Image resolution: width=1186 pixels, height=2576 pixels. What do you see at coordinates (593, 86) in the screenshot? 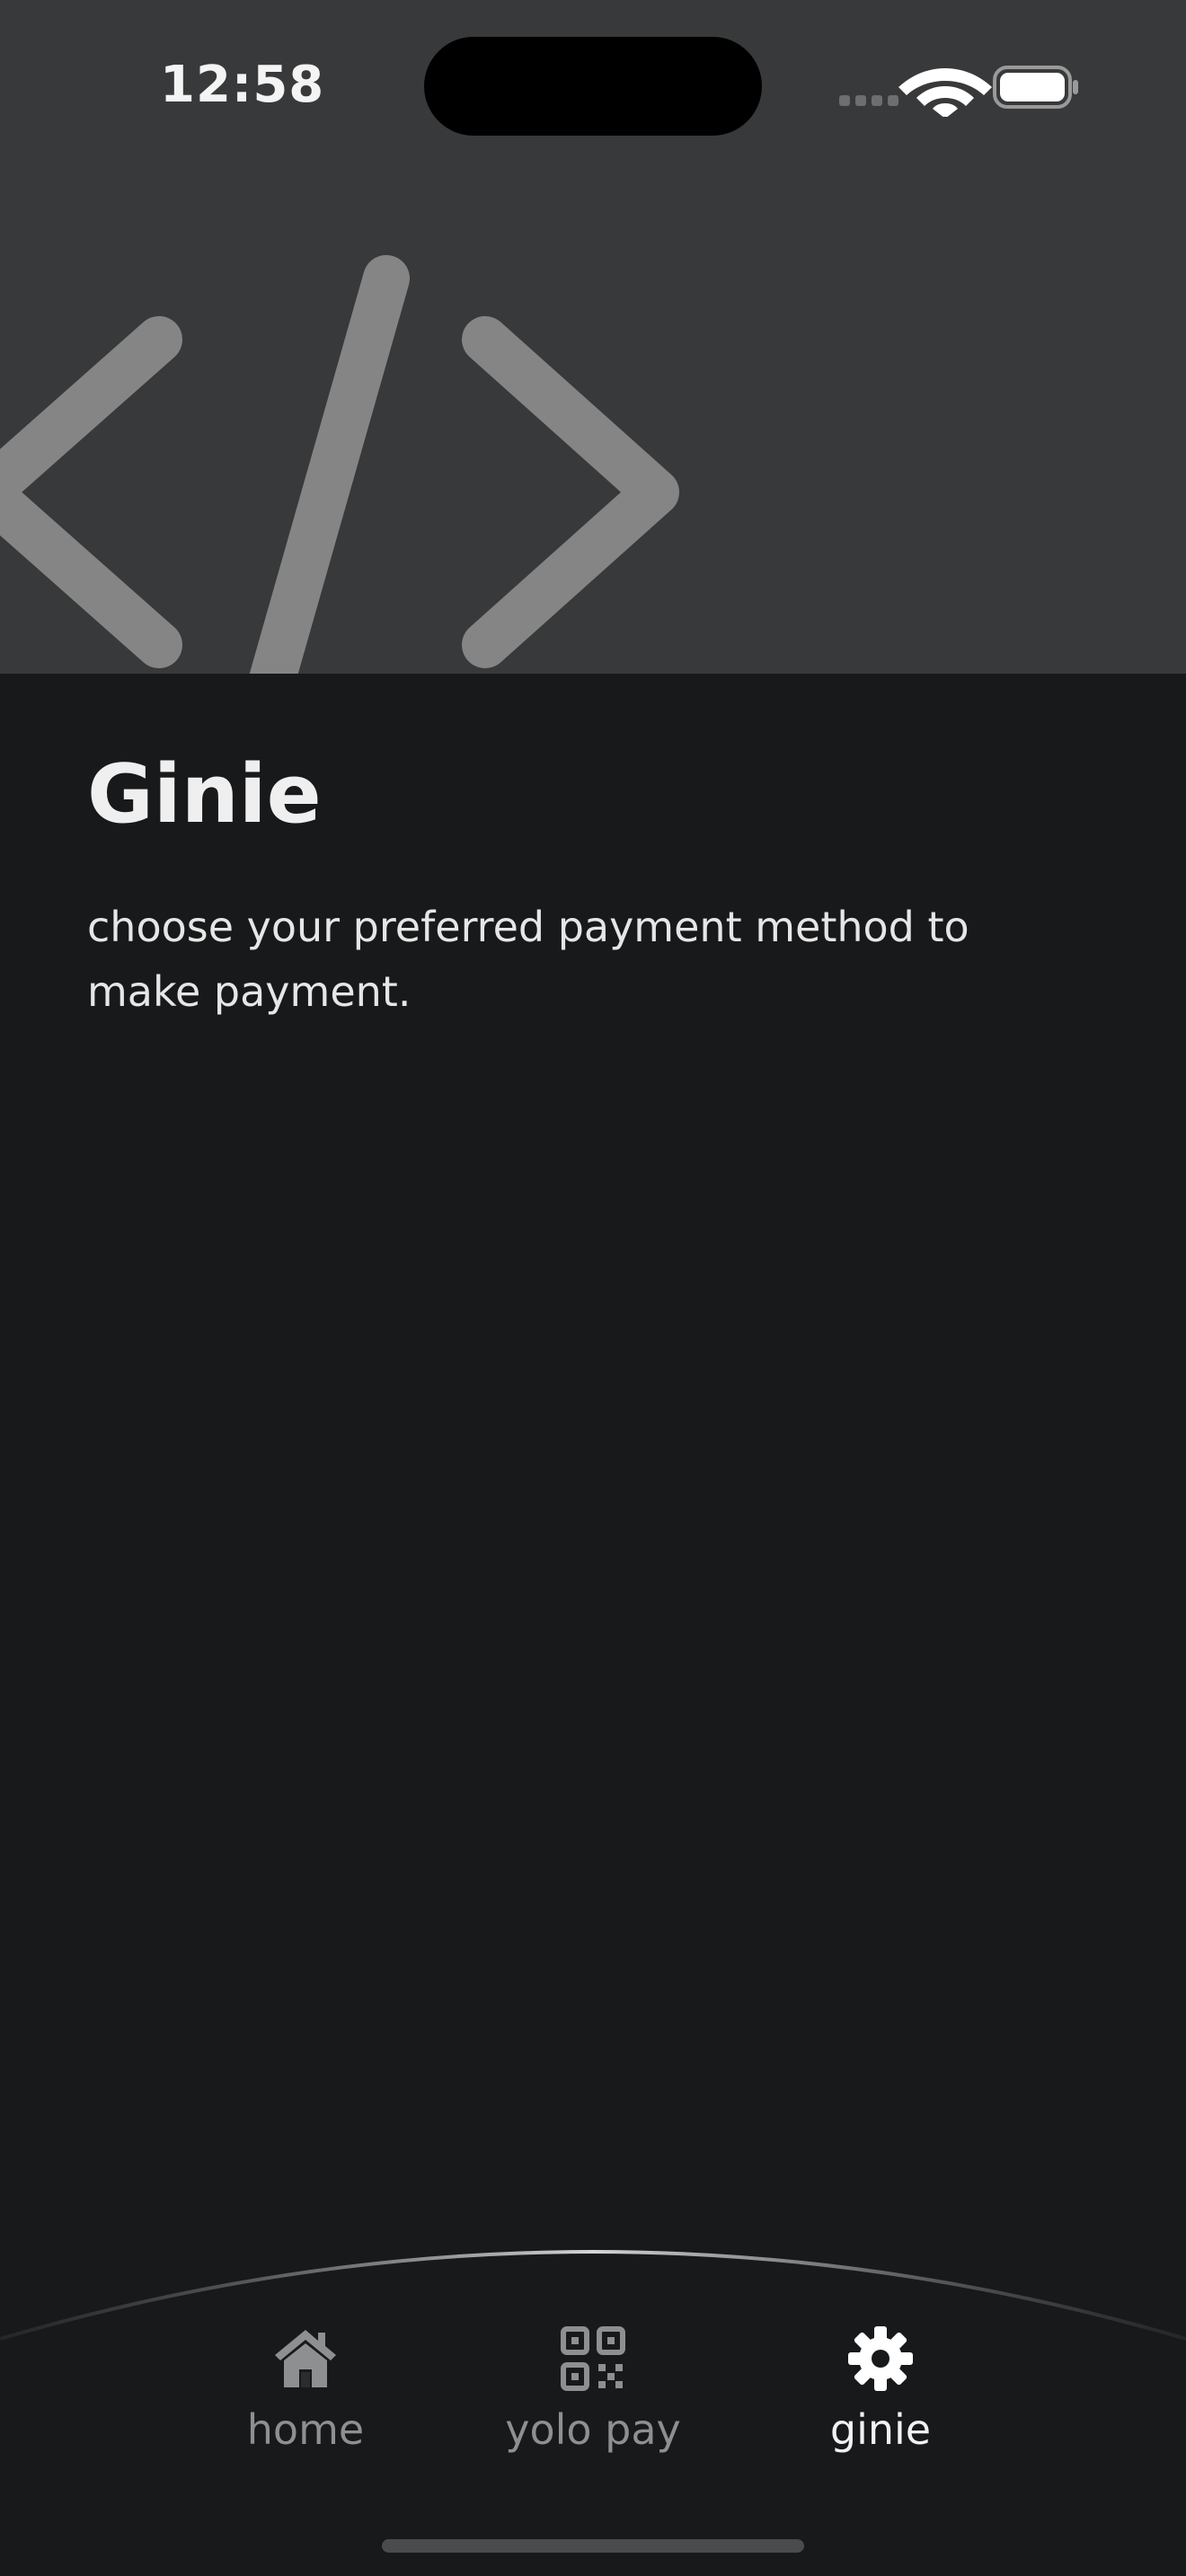
I see `dynamic-island` at bounding box center [593, 86].